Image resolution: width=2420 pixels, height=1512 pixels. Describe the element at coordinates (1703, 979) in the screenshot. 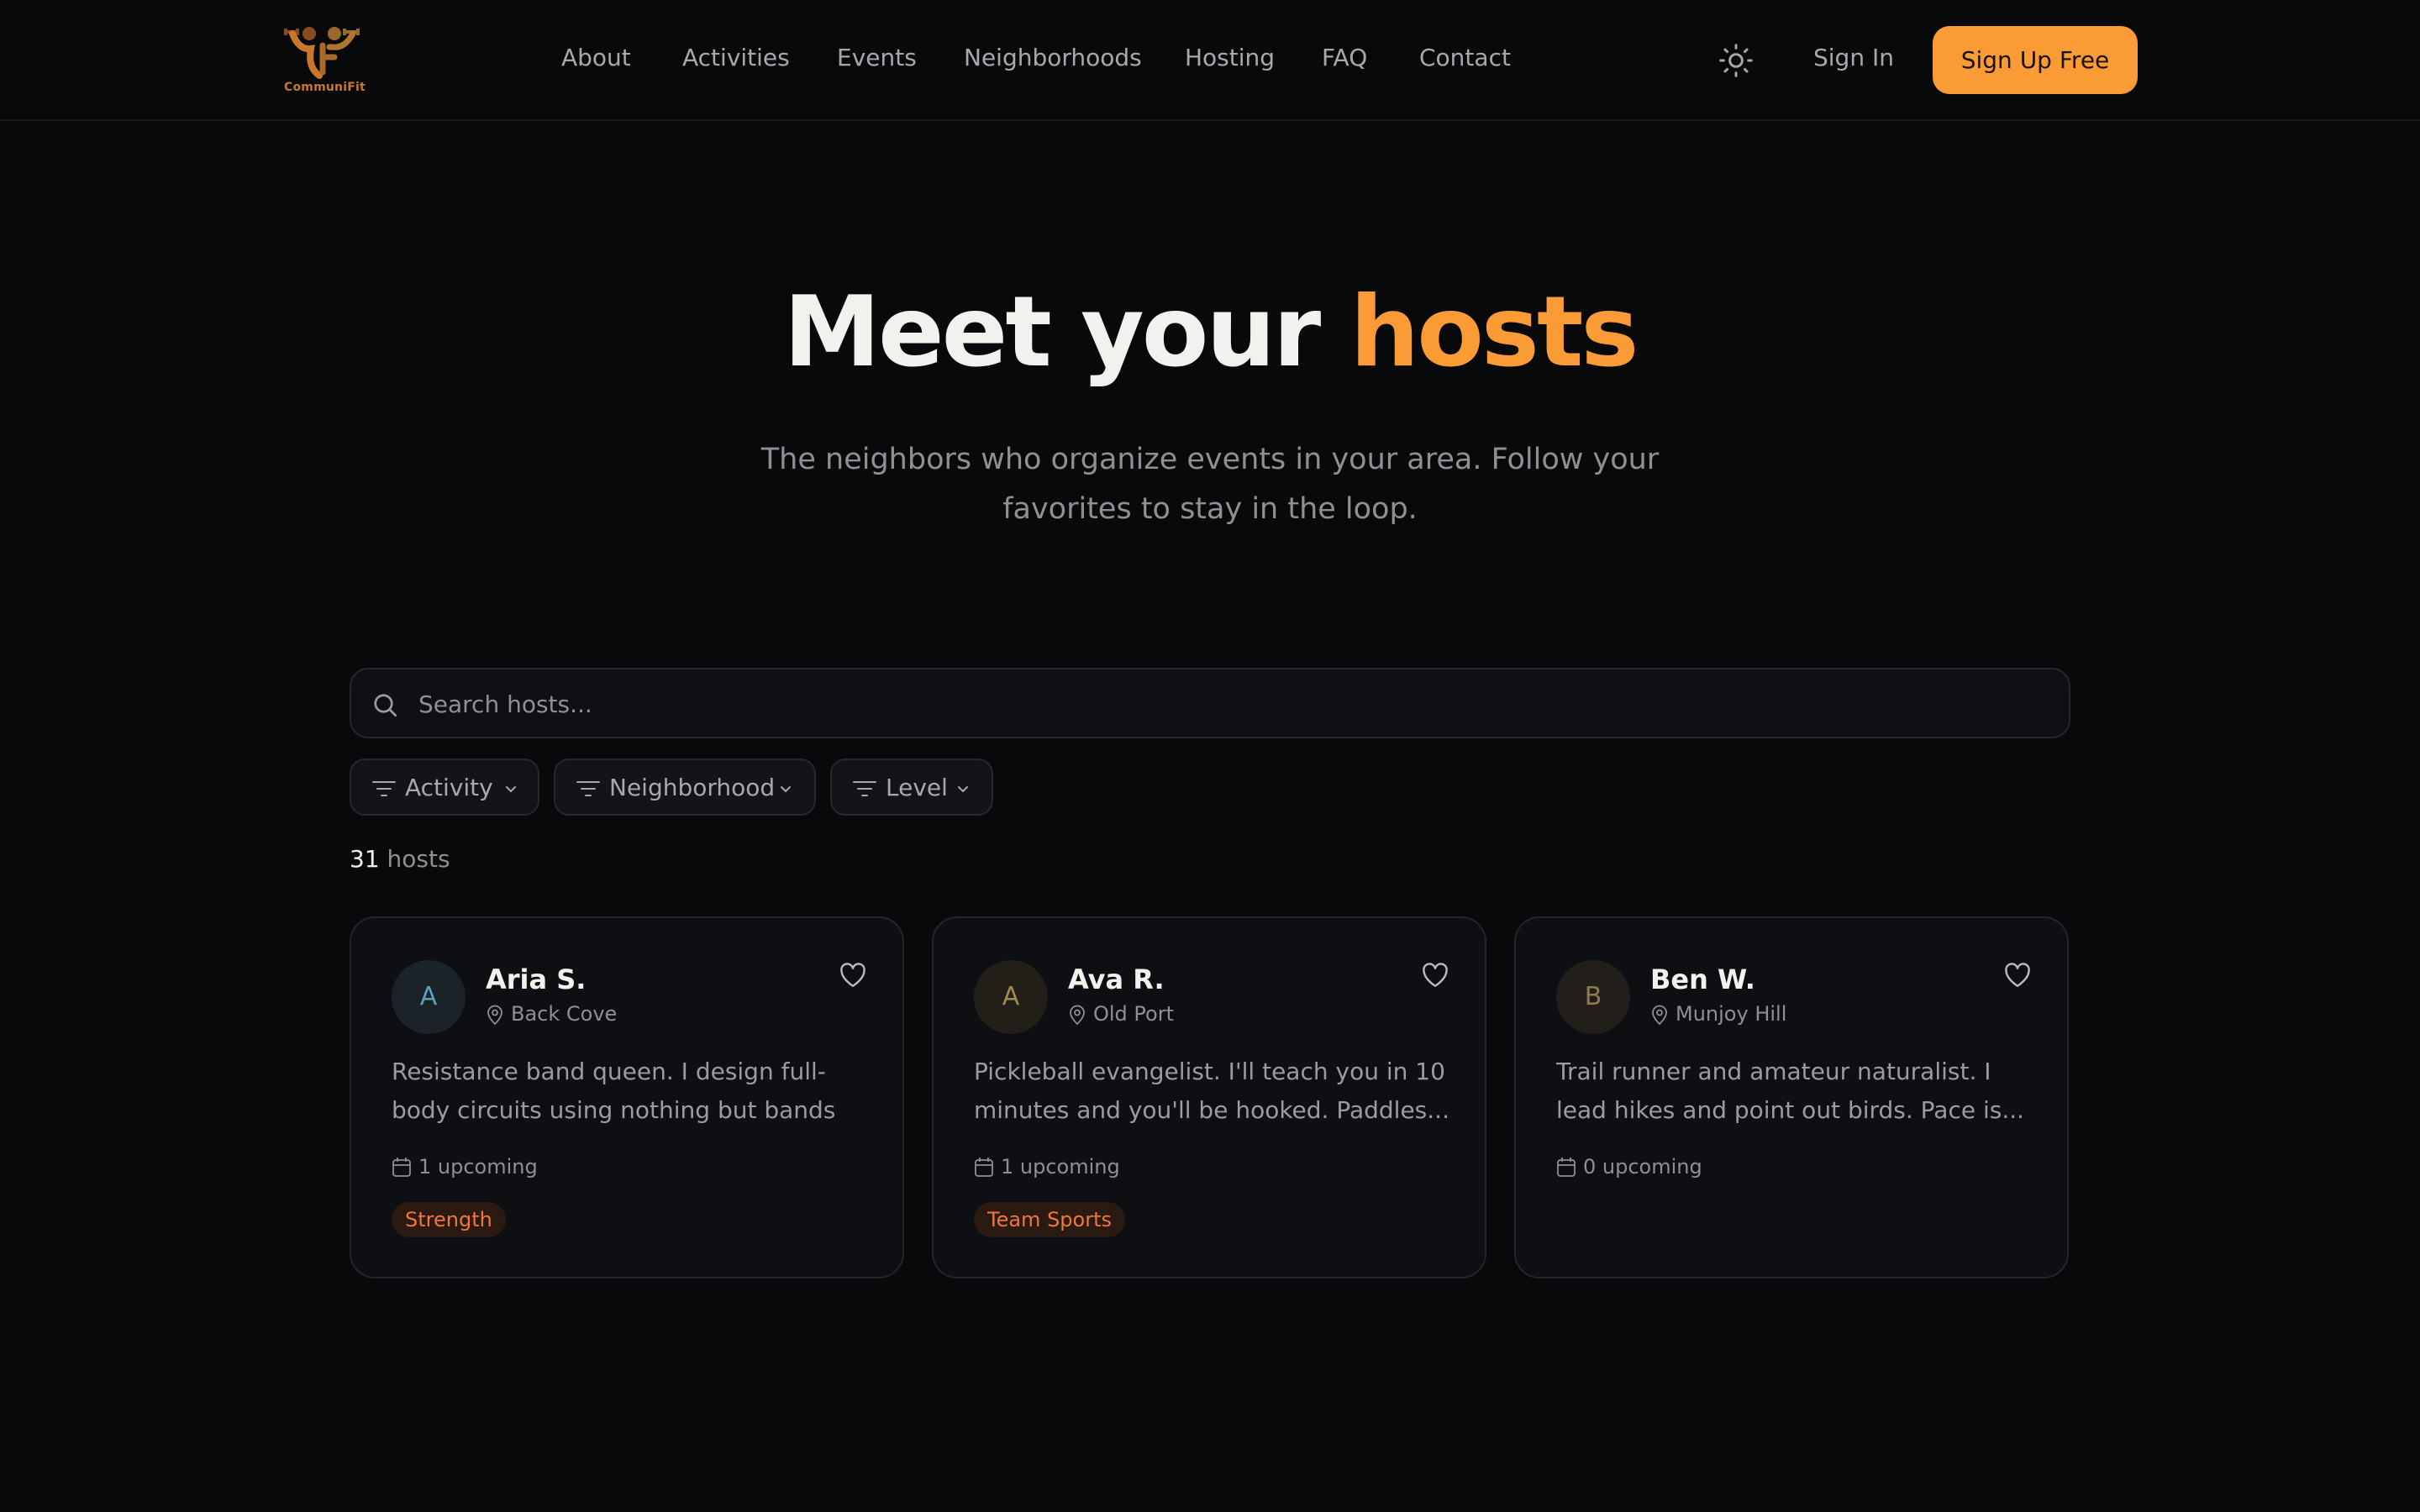

I see `host-name: Ben W.` at that location.